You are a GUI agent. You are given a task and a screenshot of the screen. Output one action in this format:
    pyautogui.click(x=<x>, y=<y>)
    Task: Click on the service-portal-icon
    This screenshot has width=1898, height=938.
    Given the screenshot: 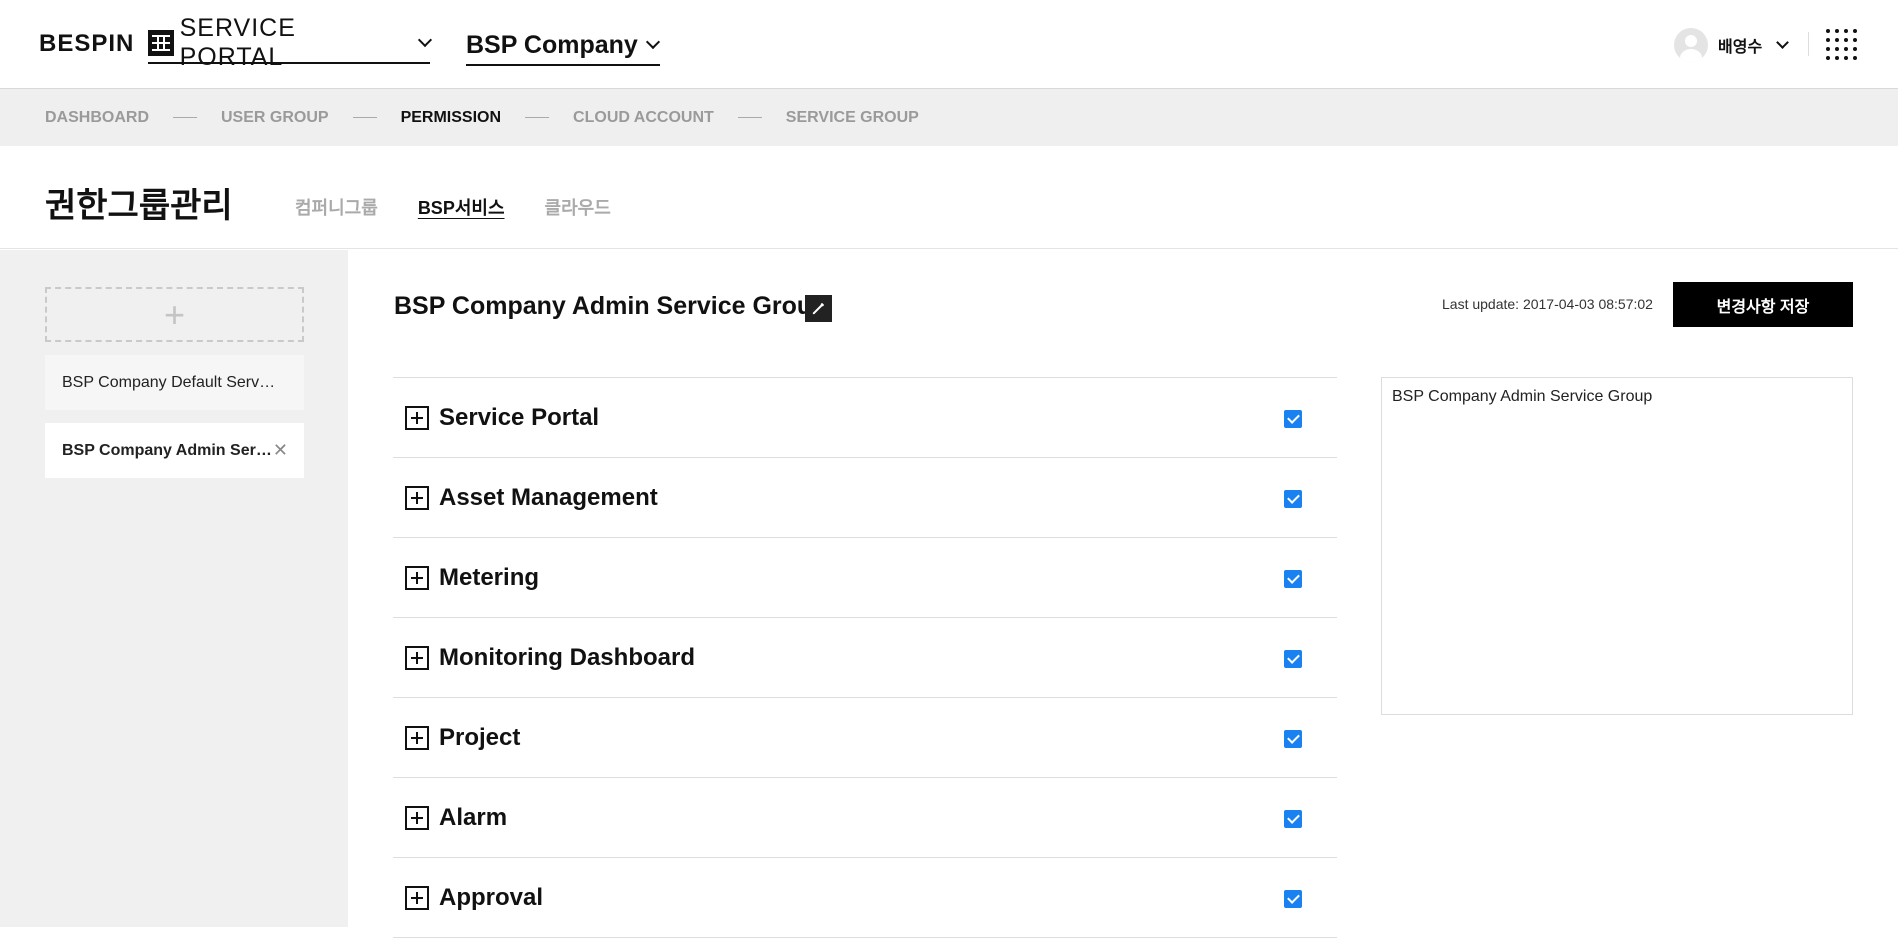 What is the action you would take?
    pyautogui.click(x=161, y=43)
    